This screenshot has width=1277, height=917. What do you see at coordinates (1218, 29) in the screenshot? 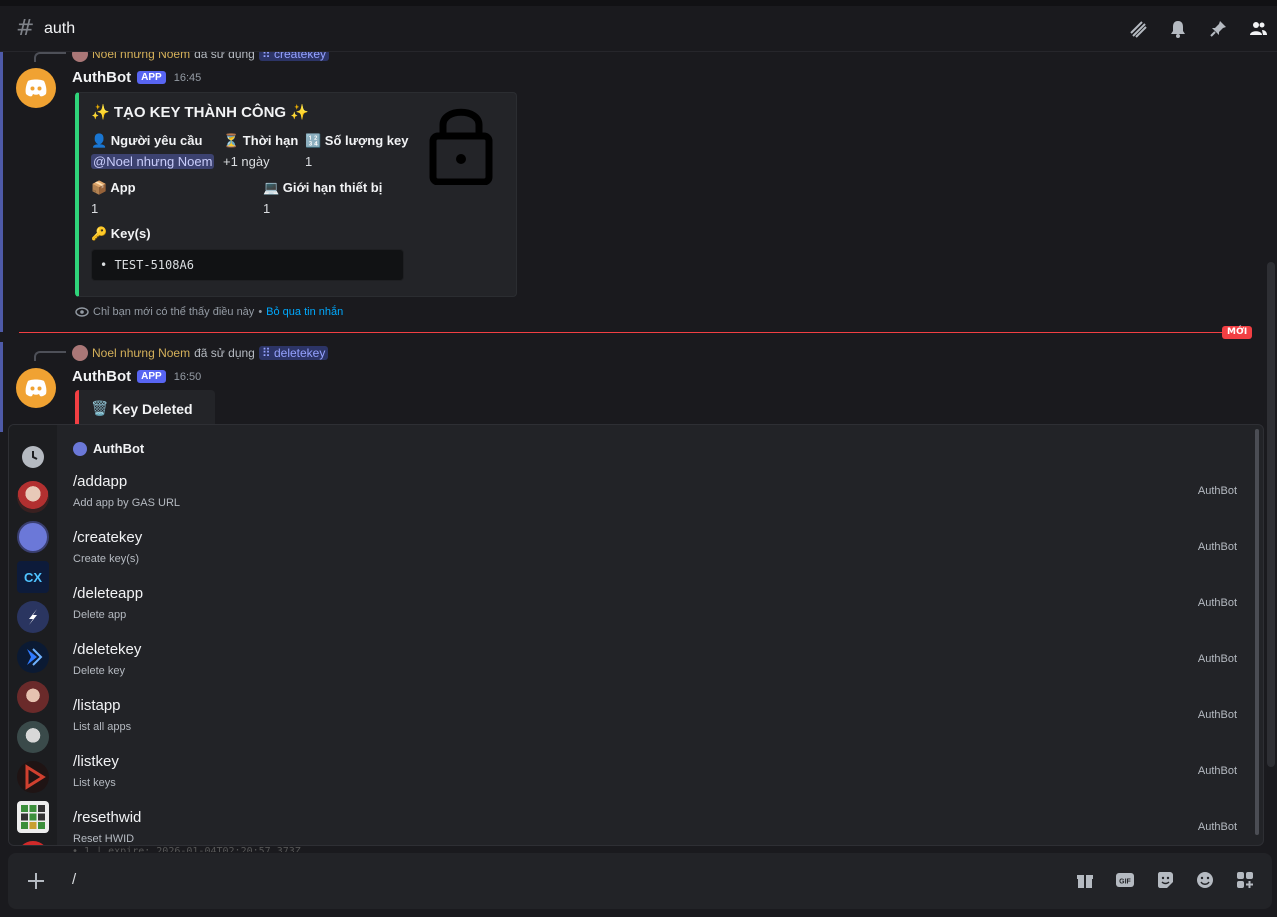
I see `pin-icon` at bounding box center [1218, 29].